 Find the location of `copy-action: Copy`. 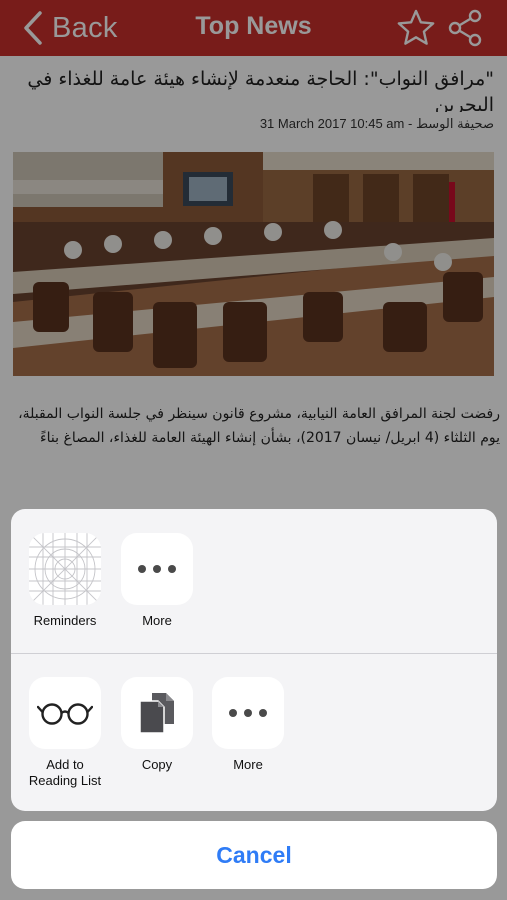

copy-action: Copy is located at coordinates (157, 725).